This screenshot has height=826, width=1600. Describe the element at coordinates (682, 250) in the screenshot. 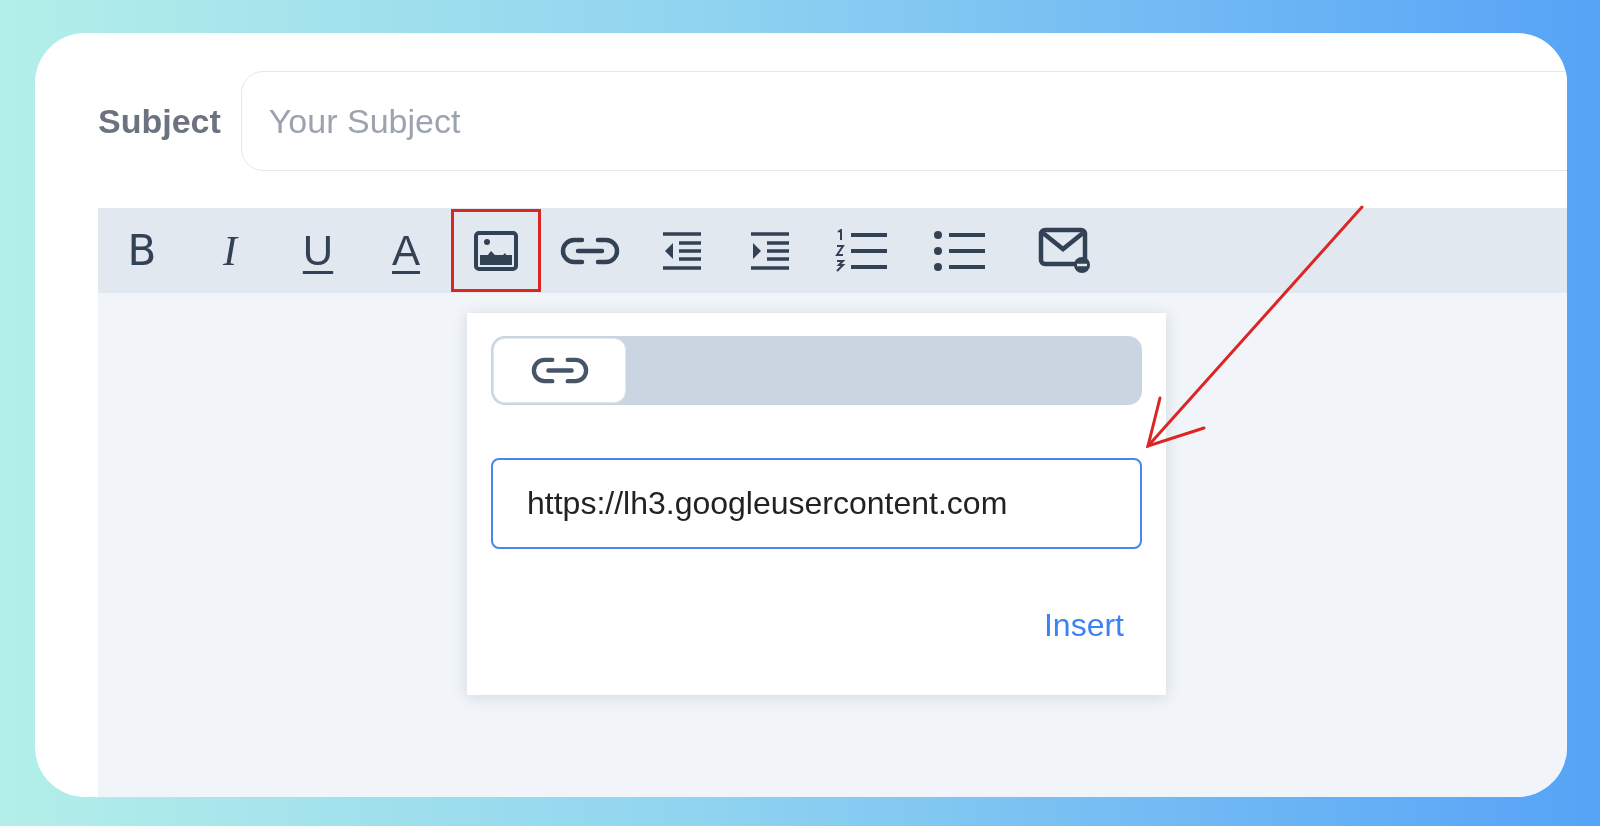

I see `outdent-icon` at that location.